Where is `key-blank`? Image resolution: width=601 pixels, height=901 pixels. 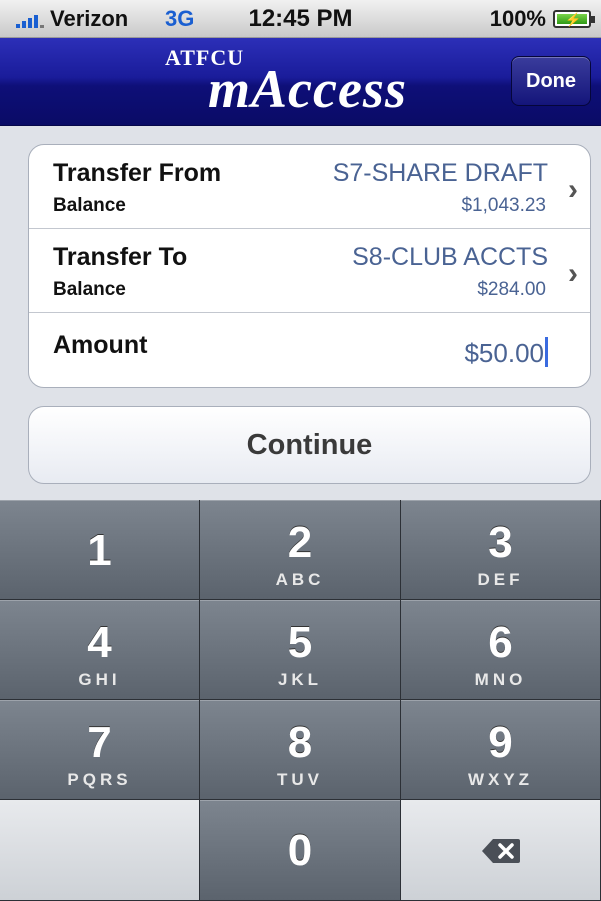
key-blank is located at coordinates (100, 850).